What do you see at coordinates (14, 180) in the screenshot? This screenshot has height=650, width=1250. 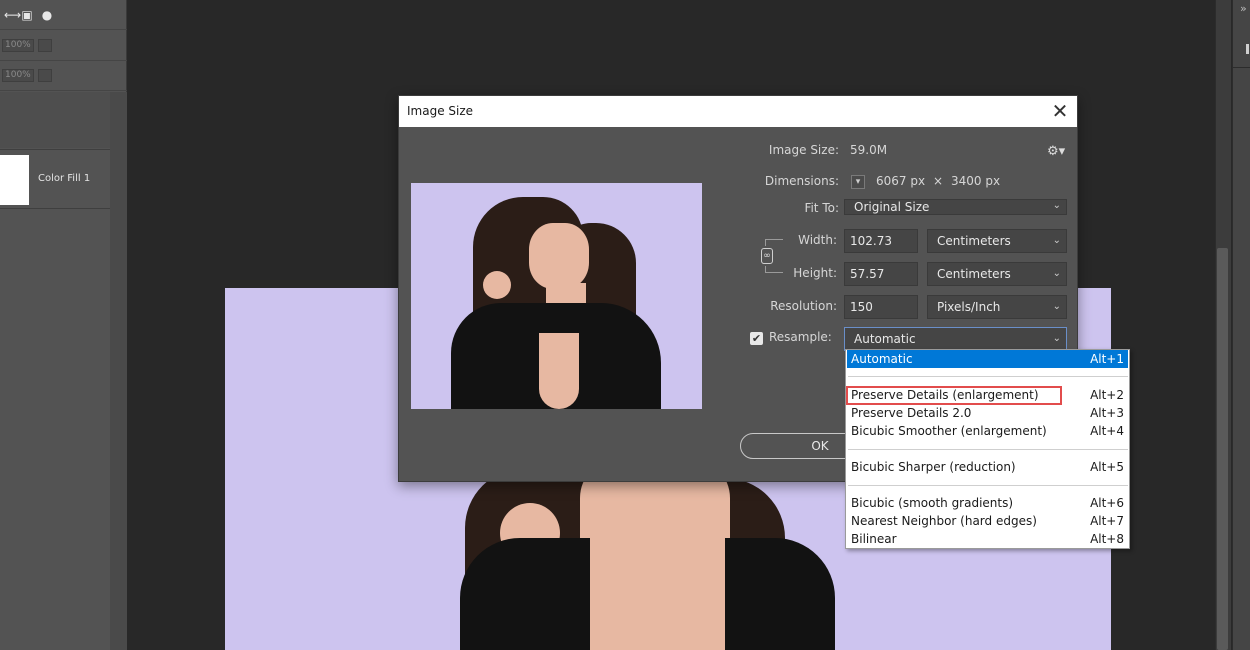 I see `layer-thumbnail` at bounding box center [14, 180].